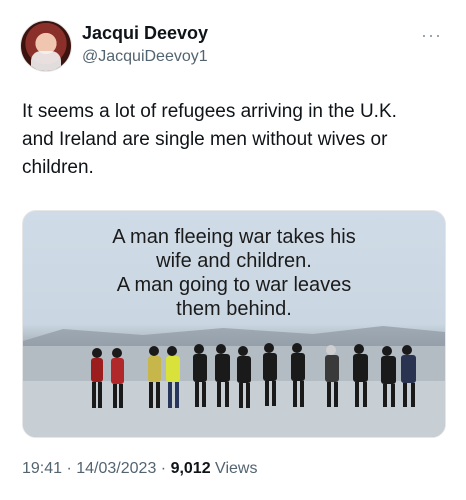 Image resolution: width=466 pixels, height=500 pixels. Describe the element at coordinates (145, 57) in the screenshot. I see `author-handle: @JacquiDeevoy1` at that location.